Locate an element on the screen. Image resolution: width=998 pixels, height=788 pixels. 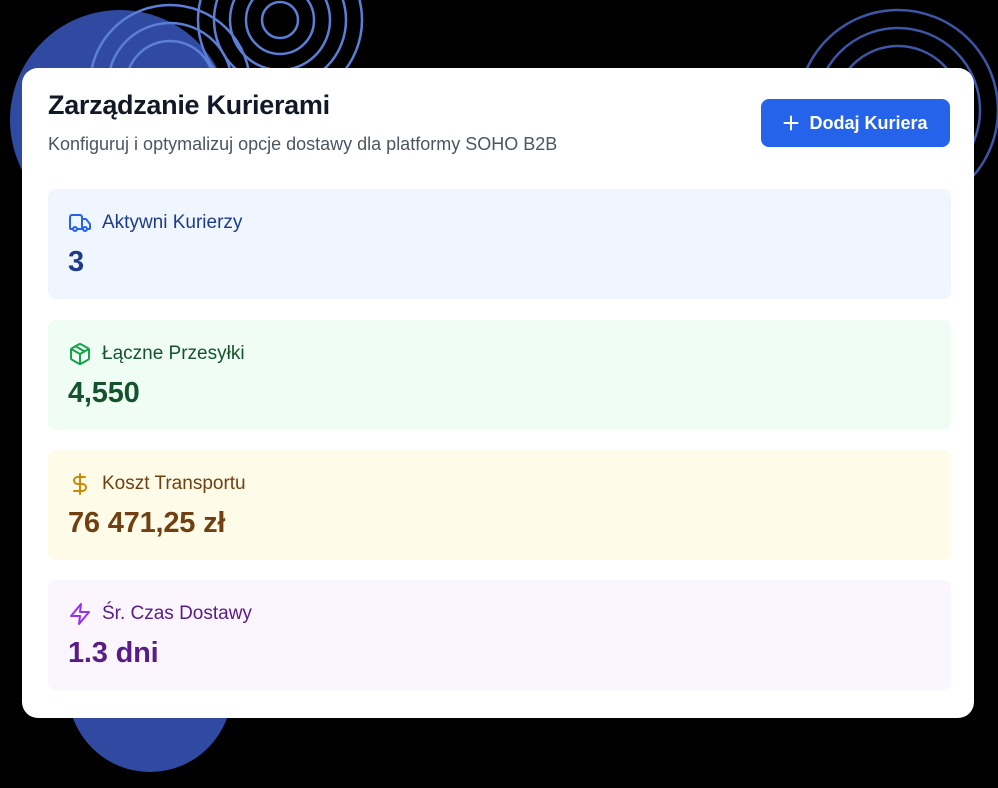
lightning-icon is located at coordinates (80, 614).